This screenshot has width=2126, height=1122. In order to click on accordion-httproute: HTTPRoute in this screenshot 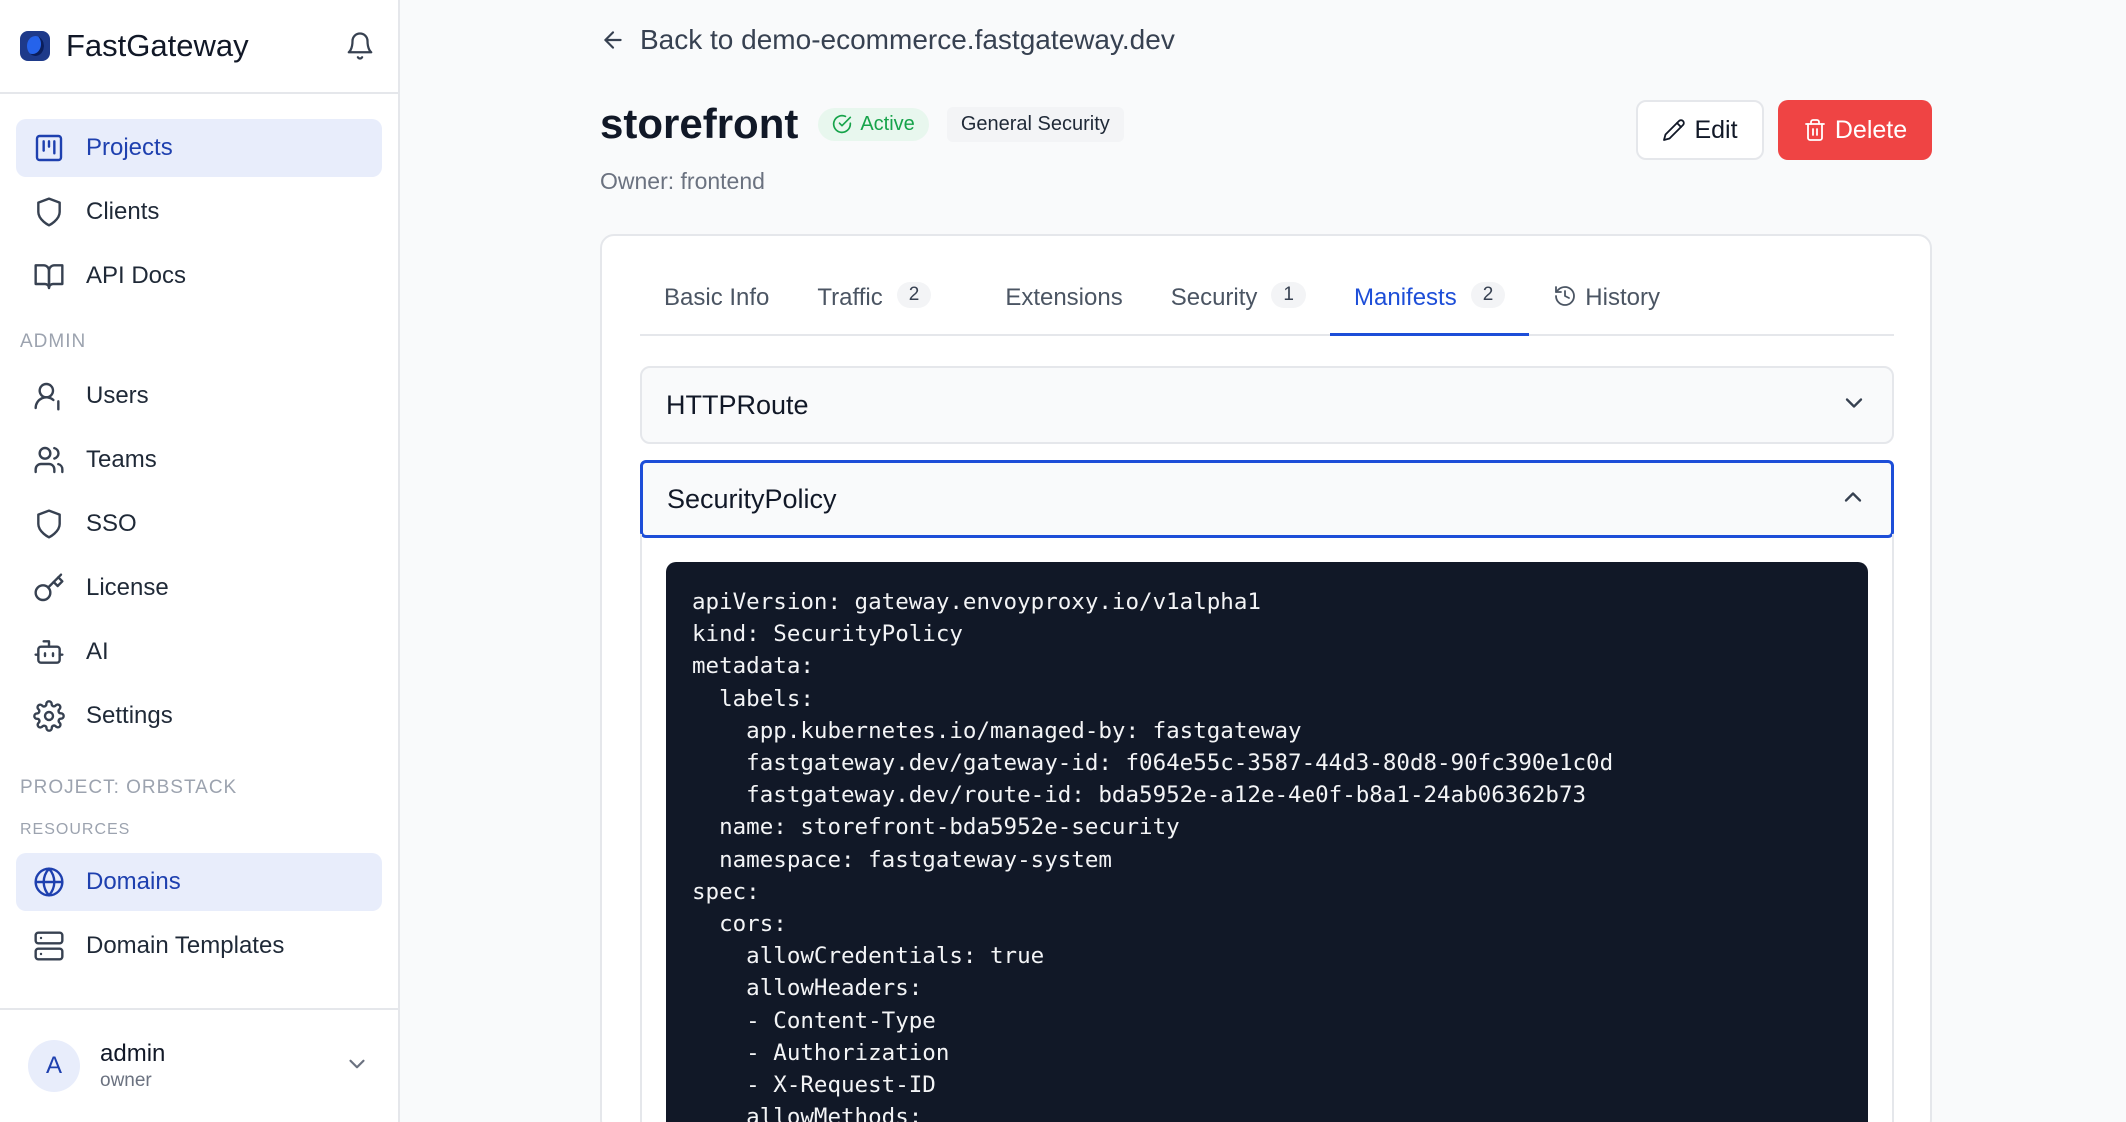, I will do `click(1267, 405)`.